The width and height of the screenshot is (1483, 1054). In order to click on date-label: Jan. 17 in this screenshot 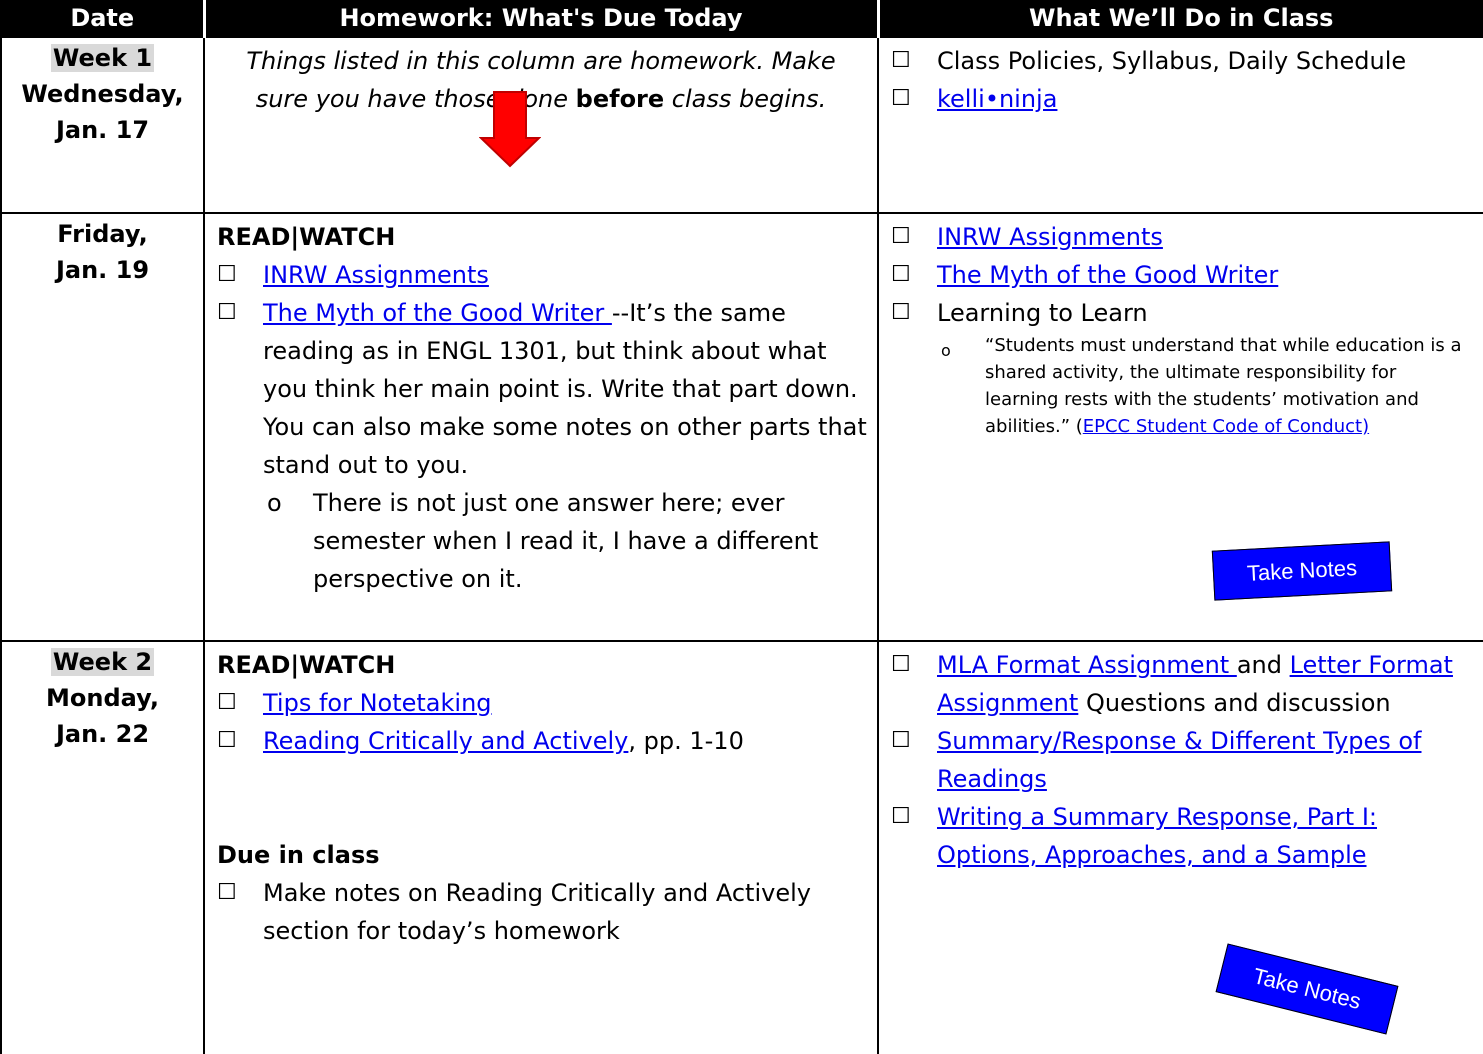, I will do `click(102, 130)`.